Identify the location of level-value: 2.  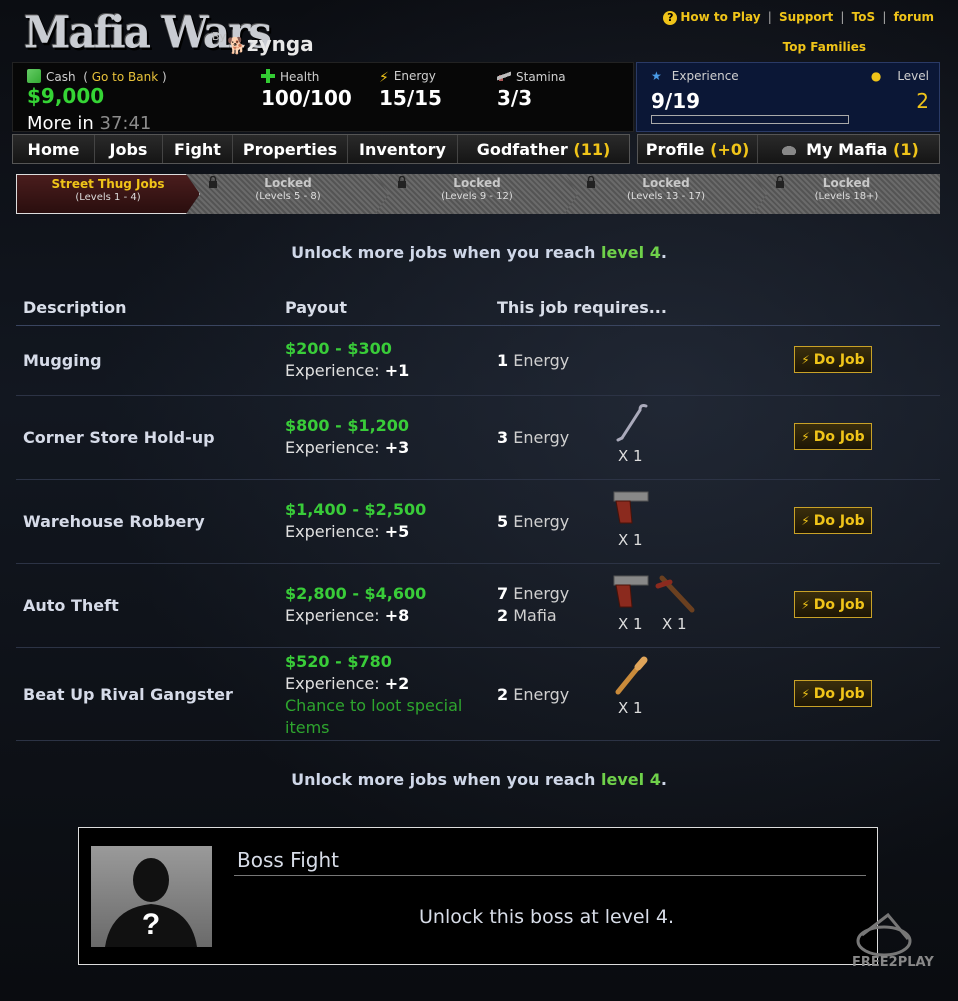
(922, 101).